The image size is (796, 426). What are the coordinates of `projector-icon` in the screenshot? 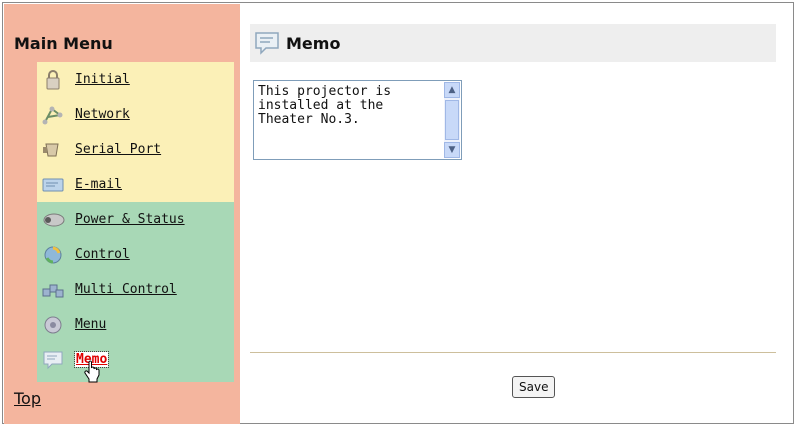 It's located at (53, 220).